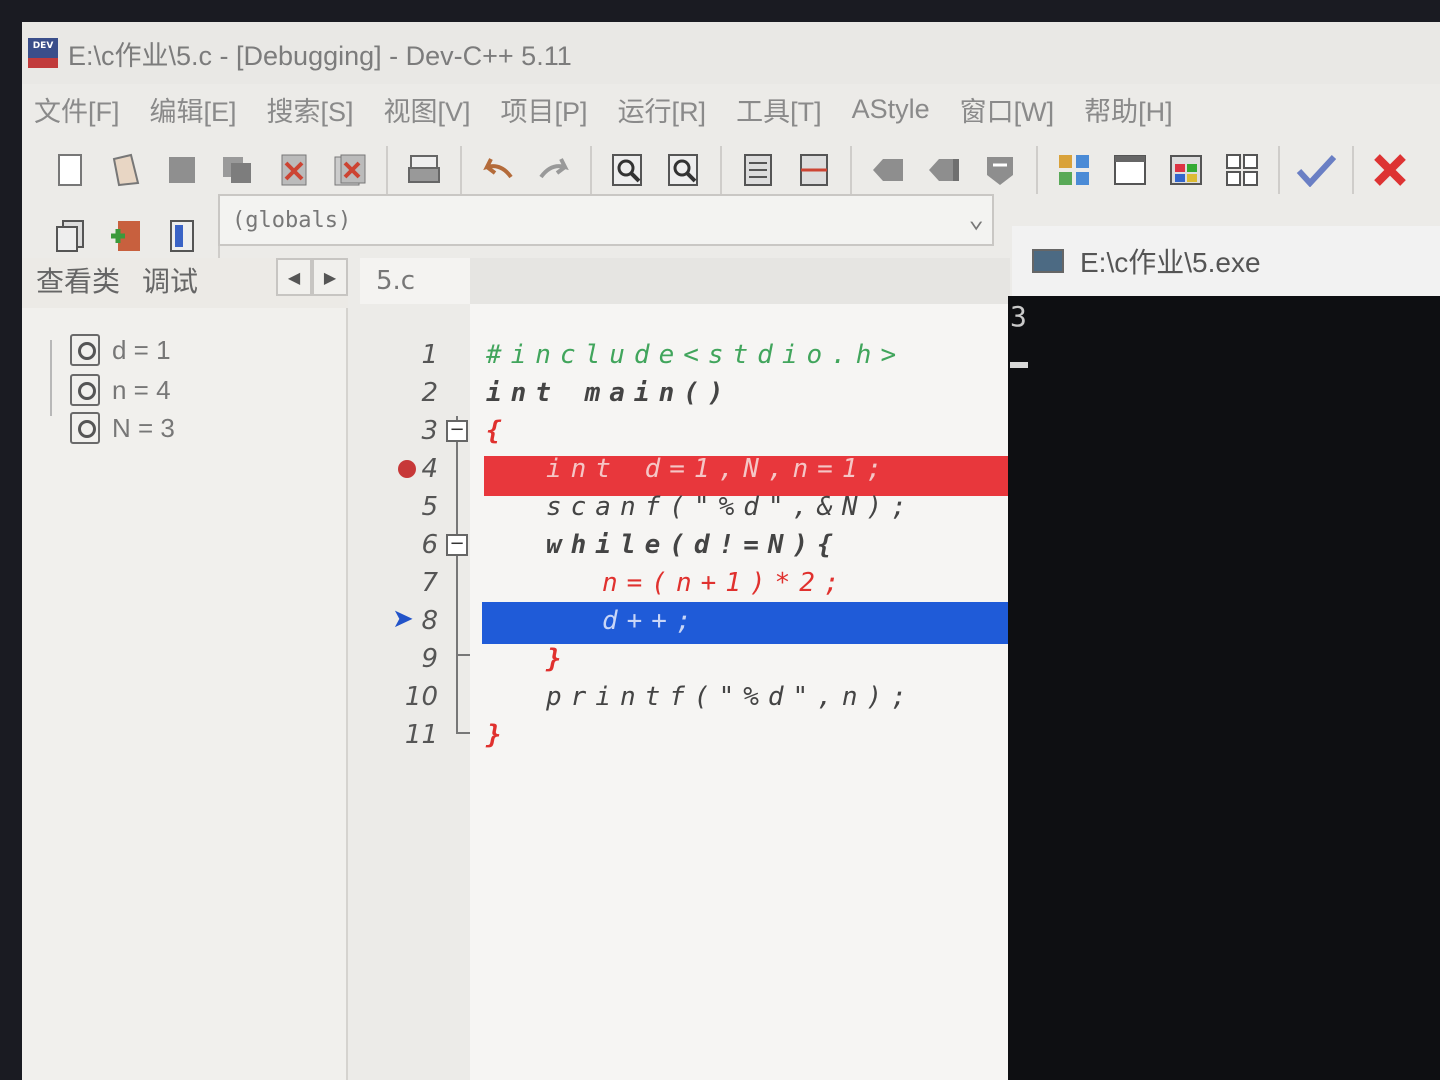  I want to click on console-title: E:\c作业\5.exe, so click(1170, 262).